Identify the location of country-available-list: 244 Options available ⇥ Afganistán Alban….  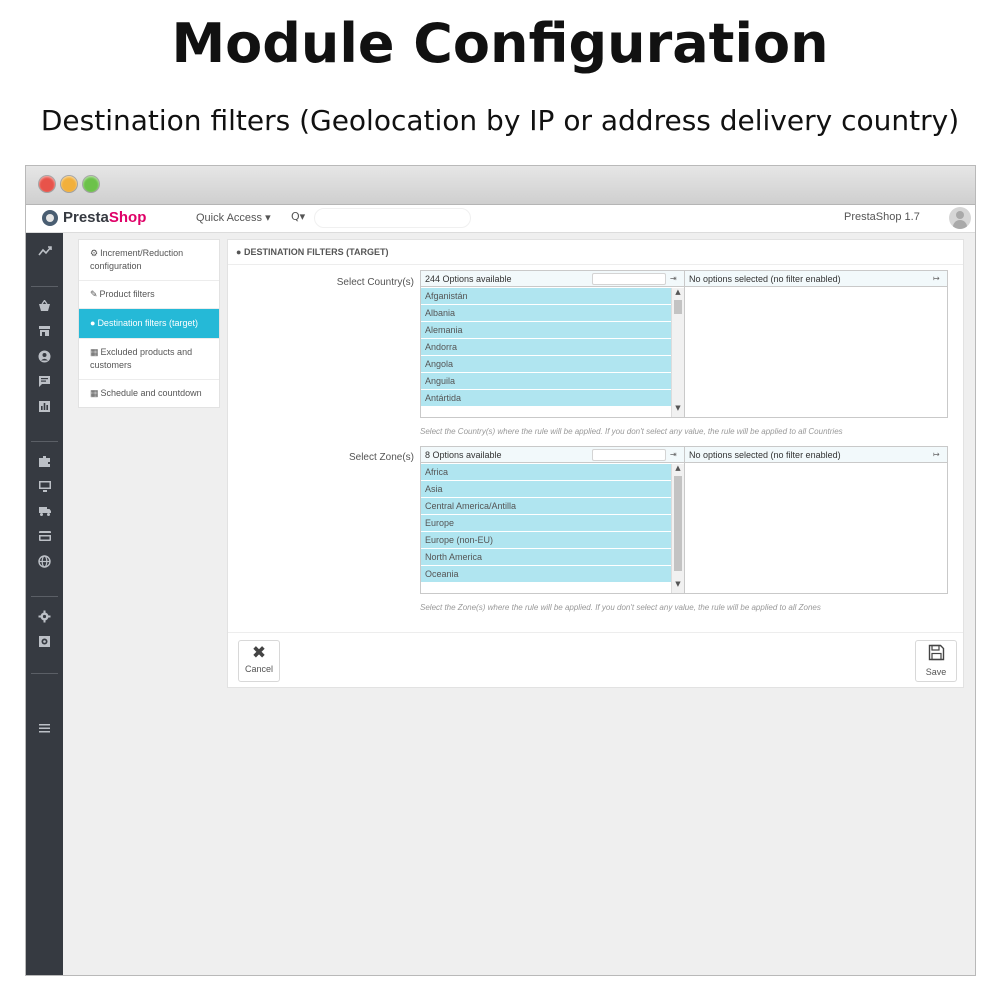
(552, 344).